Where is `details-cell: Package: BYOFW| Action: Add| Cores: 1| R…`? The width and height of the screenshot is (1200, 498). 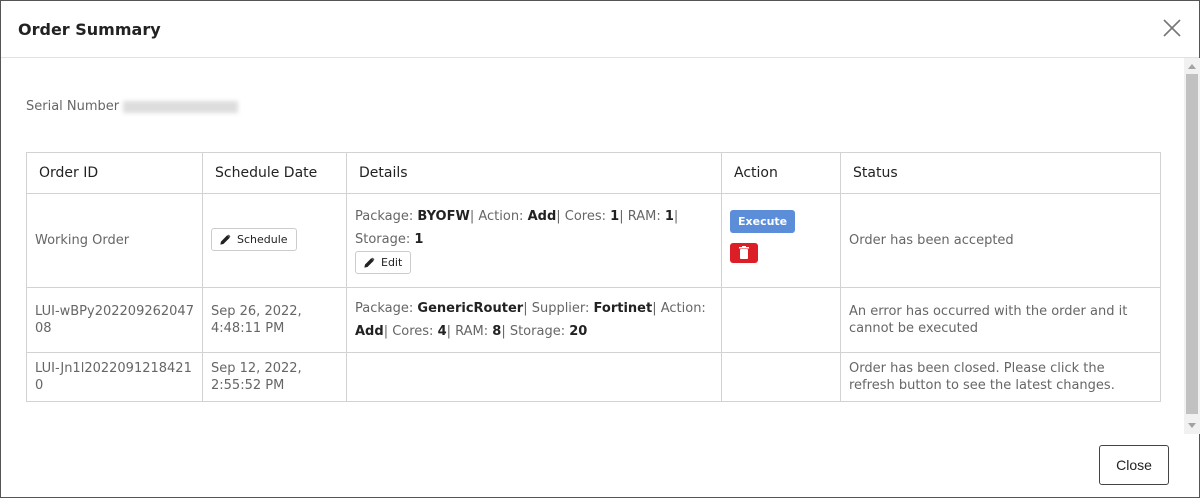
details-cell: Package: BYOFW| Action: Add| Cores: 1| R… is located at coordinates (534, 240).